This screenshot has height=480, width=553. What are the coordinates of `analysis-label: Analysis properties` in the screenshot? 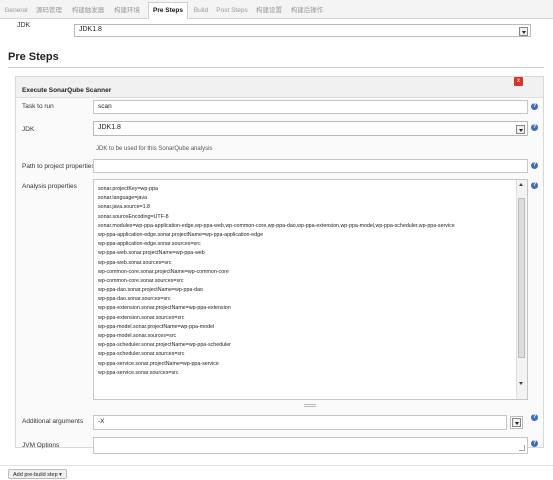 It's located at (49, 186).